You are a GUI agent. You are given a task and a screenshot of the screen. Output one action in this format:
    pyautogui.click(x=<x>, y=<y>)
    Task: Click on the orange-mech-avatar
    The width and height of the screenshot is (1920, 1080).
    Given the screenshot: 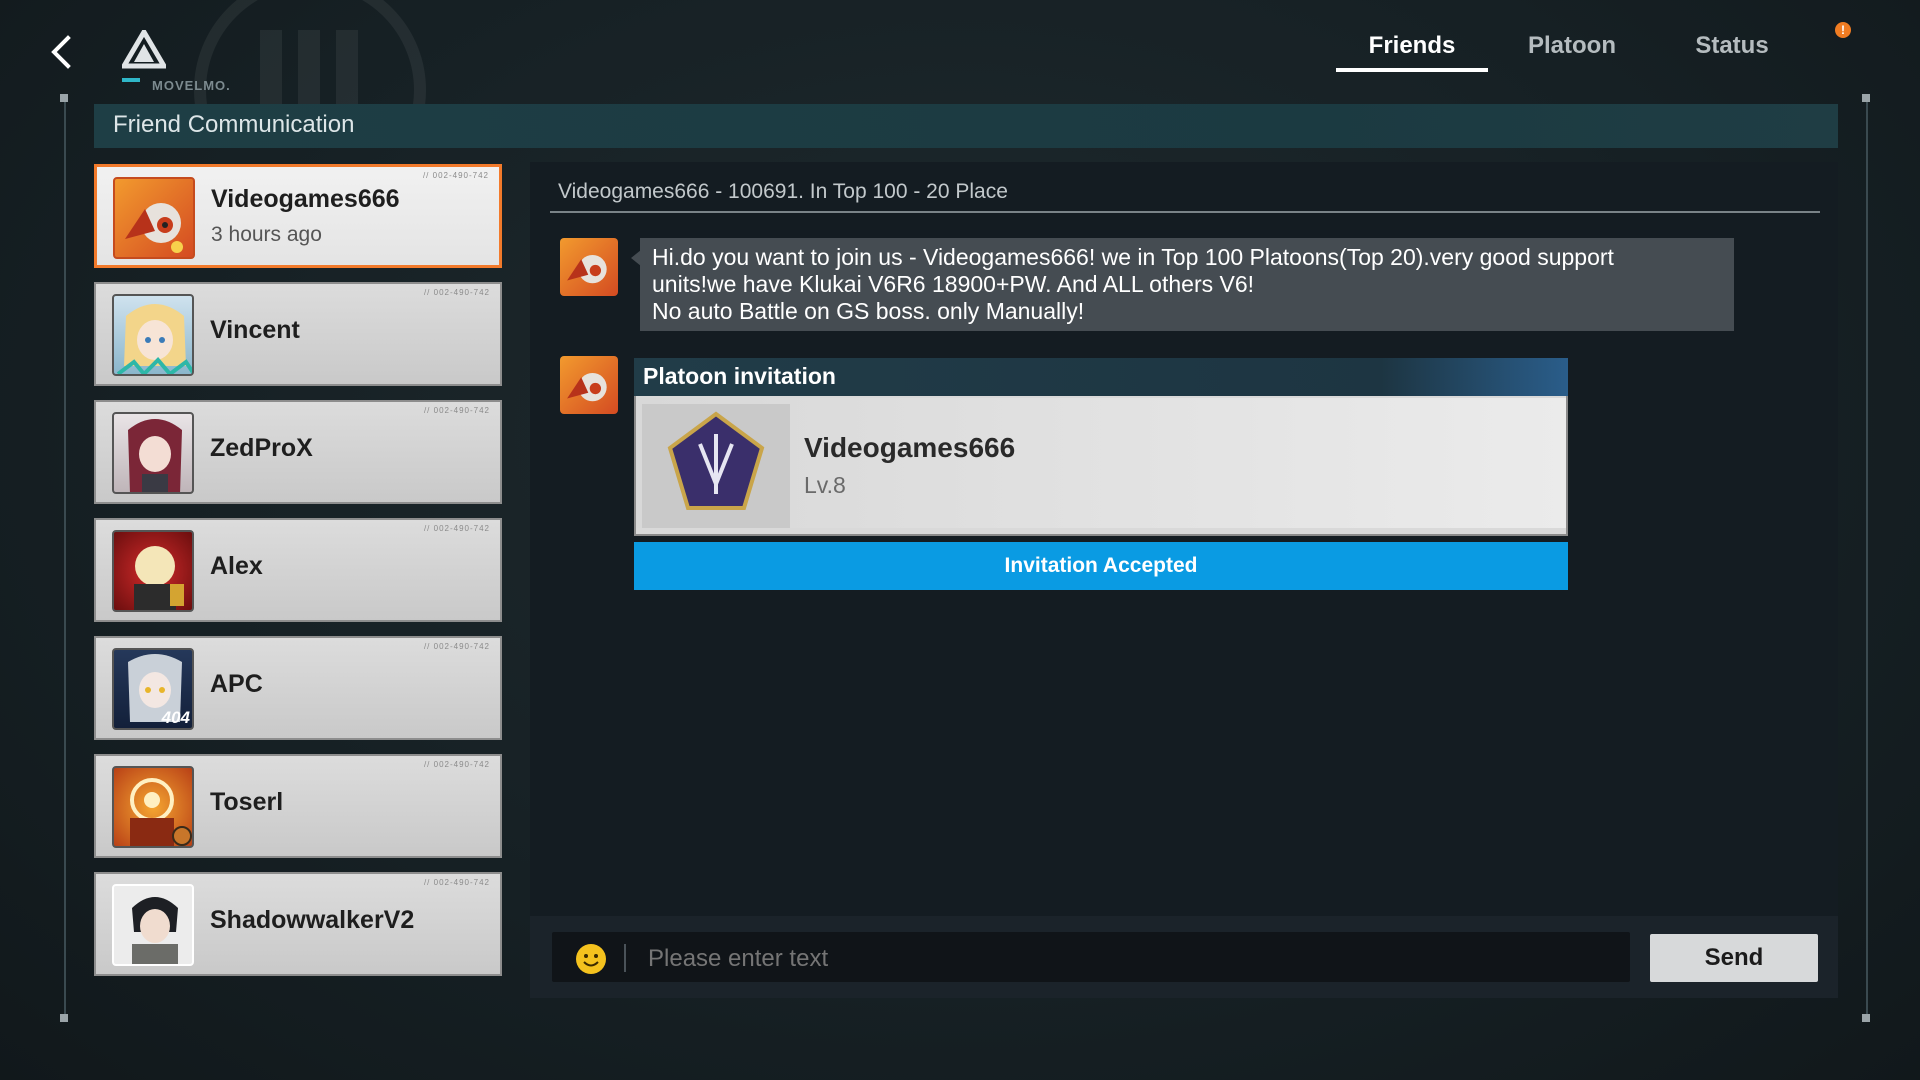 What is the action you would take?
    pyautogui.click(x=154, y=218)
    